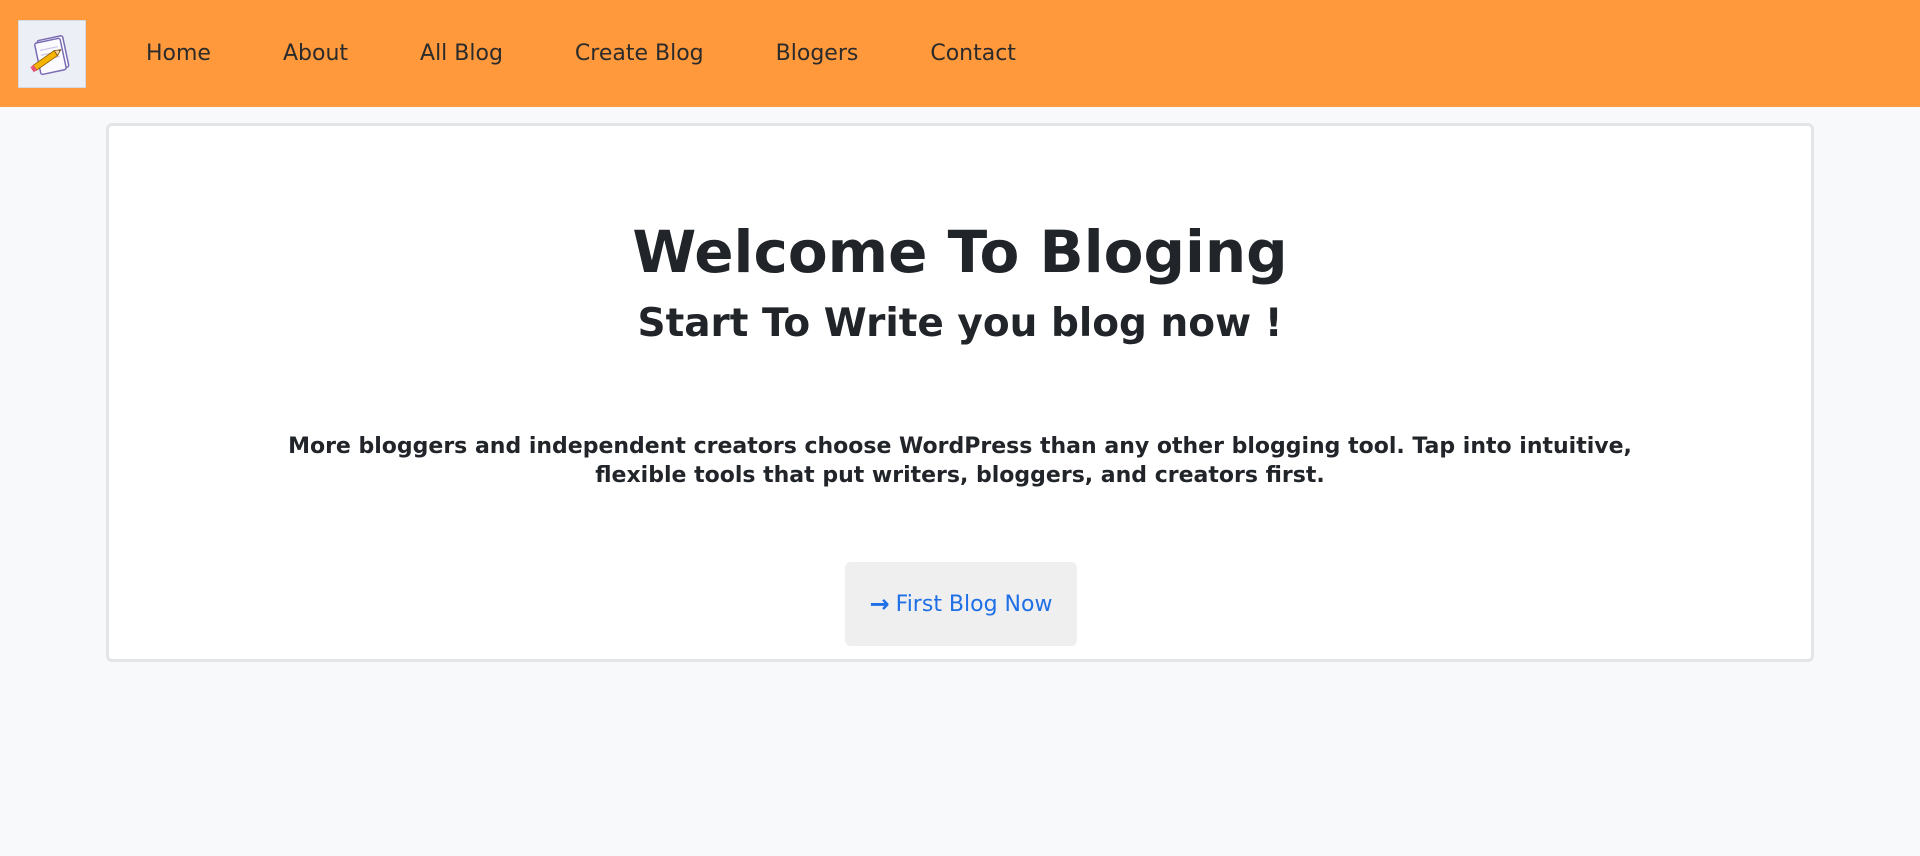  Describe the element at coordinates (817, 53) in the screenshot. I see `nav-link-blogers: Blogers` at that location.